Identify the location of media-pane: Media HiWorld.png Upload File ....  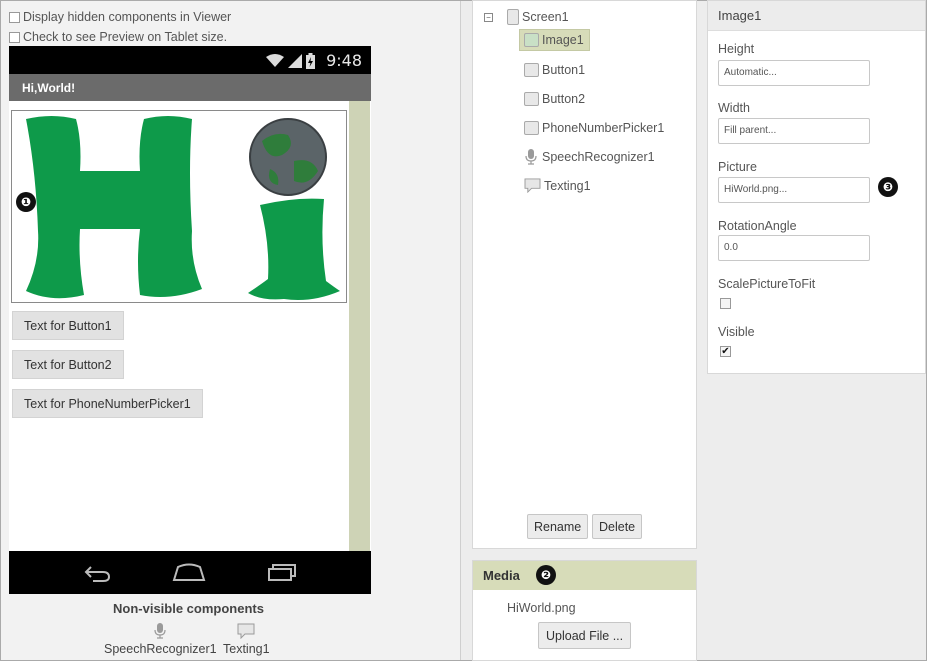
(584, 610).